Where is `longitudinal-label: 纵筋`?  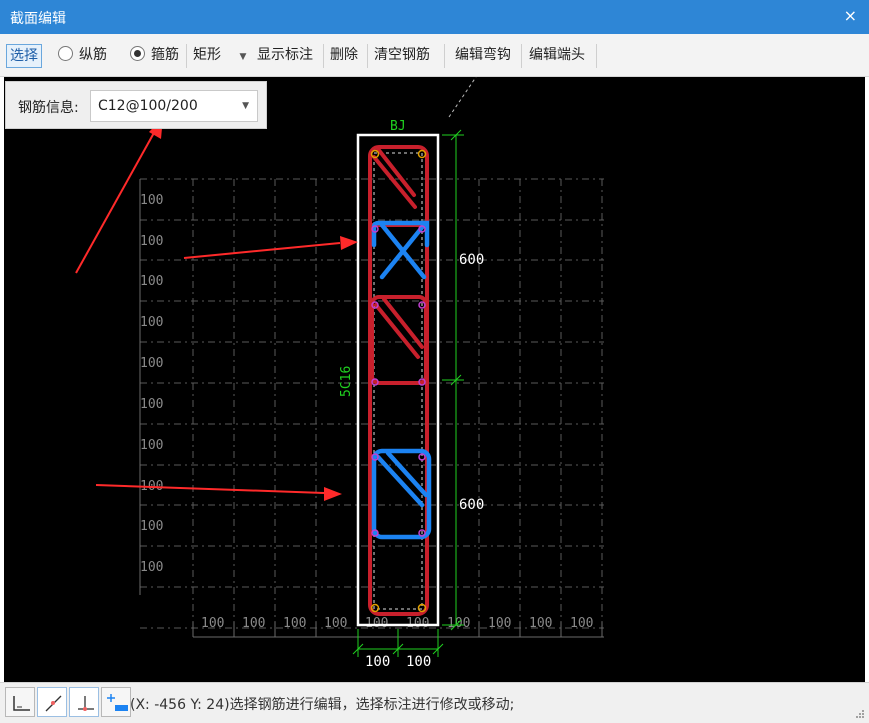 longitudinal-label: 纵筋 is located at coordinates (93, 55).